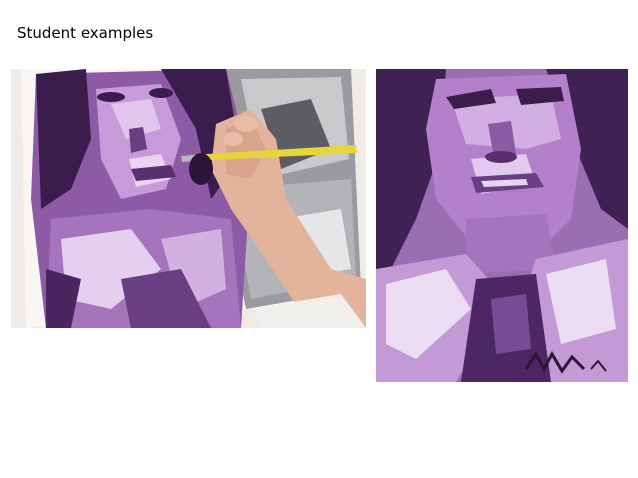 This screenshot has height=478, width=638. I want to click on slide-title: Student examples, so click(85, 33).